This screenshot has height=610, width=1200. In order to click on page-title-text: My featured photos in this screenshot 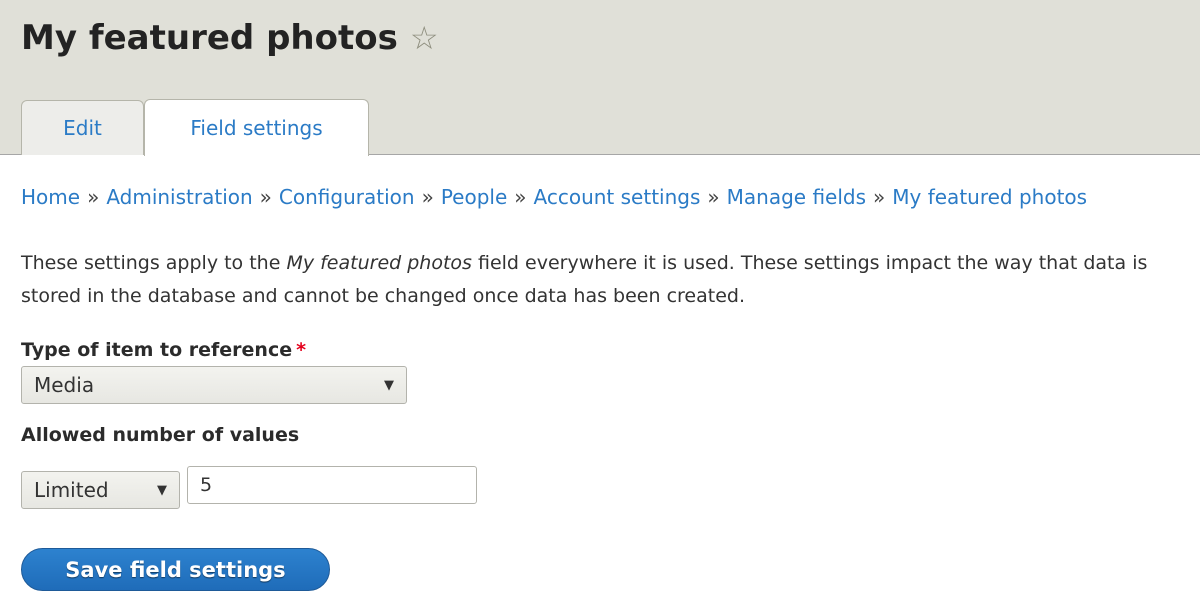, I will do `click(209, 38)`.